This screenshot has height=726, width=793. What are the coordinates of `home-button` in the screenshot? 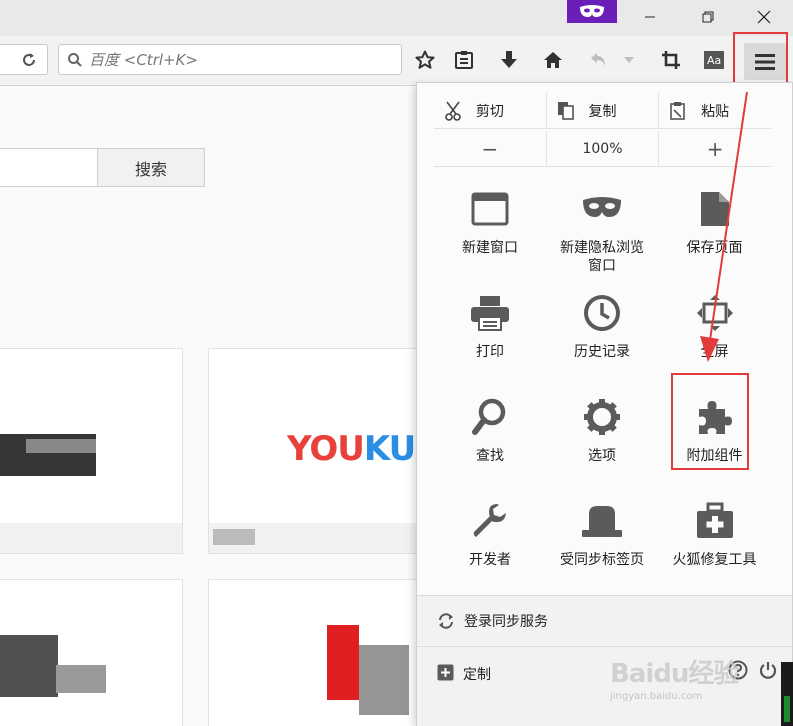 It's located at (553, 60).